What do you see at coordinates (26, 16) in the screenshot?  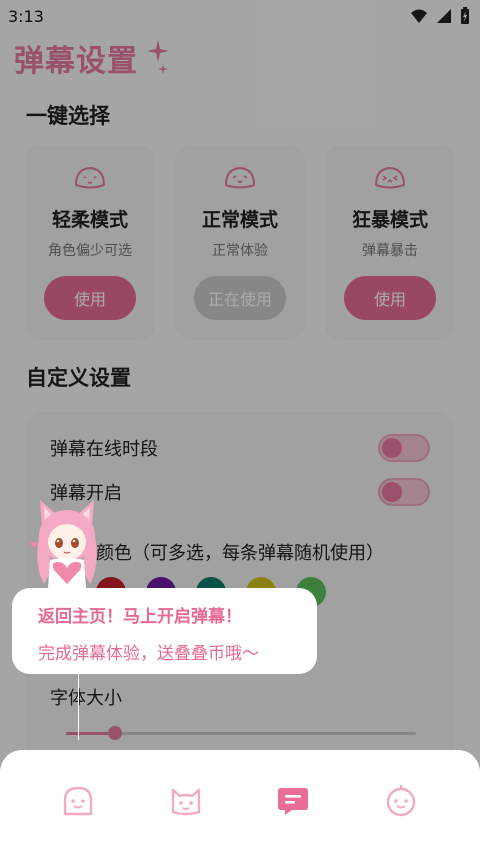 I see `status-time: 3:13` at bounding box center [26, 16].